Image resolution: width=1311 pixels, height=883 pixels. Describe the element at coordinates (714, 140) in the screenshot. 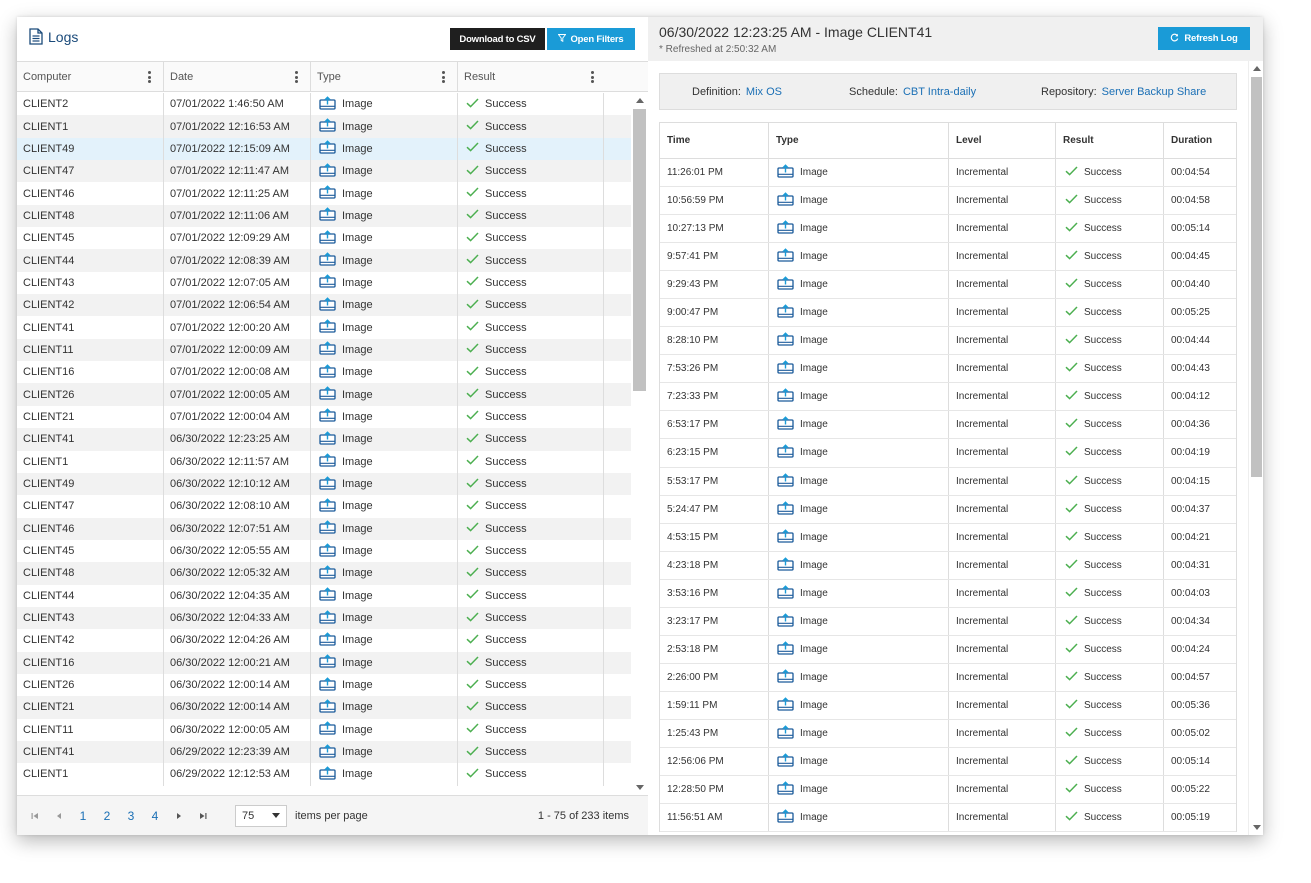

I see `column-header-time: Time` at that location.